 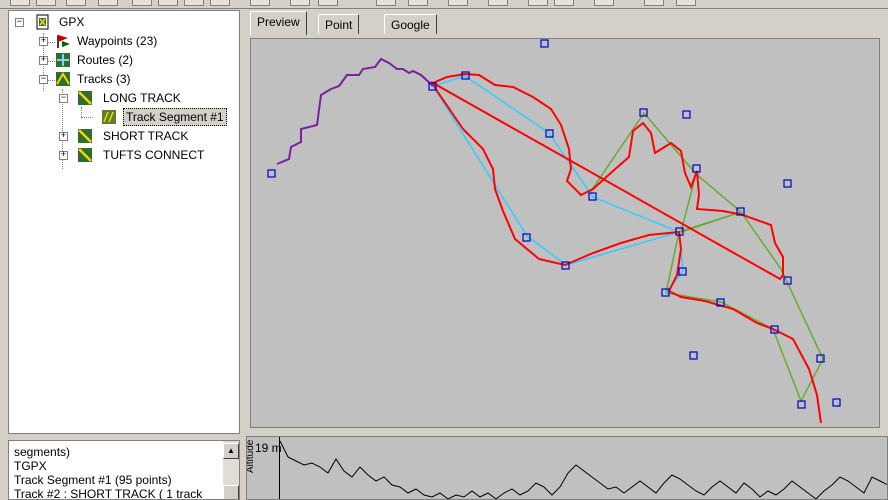 What do you see at coordinates (30, 466) in the screenshot?
I see `info-line: TGPX` at bounding box center [30, 466].